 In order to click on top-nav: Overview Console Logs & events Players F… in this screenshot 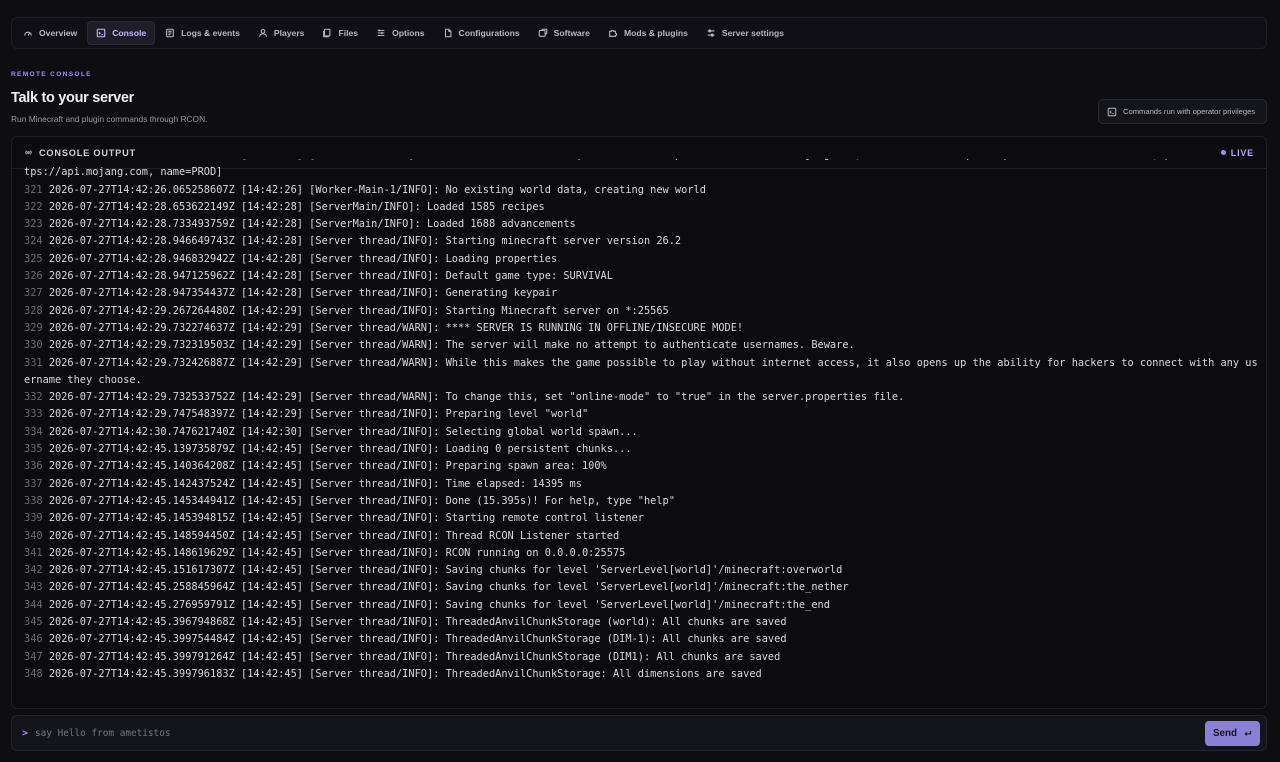, I will do `click(639, 33)`.